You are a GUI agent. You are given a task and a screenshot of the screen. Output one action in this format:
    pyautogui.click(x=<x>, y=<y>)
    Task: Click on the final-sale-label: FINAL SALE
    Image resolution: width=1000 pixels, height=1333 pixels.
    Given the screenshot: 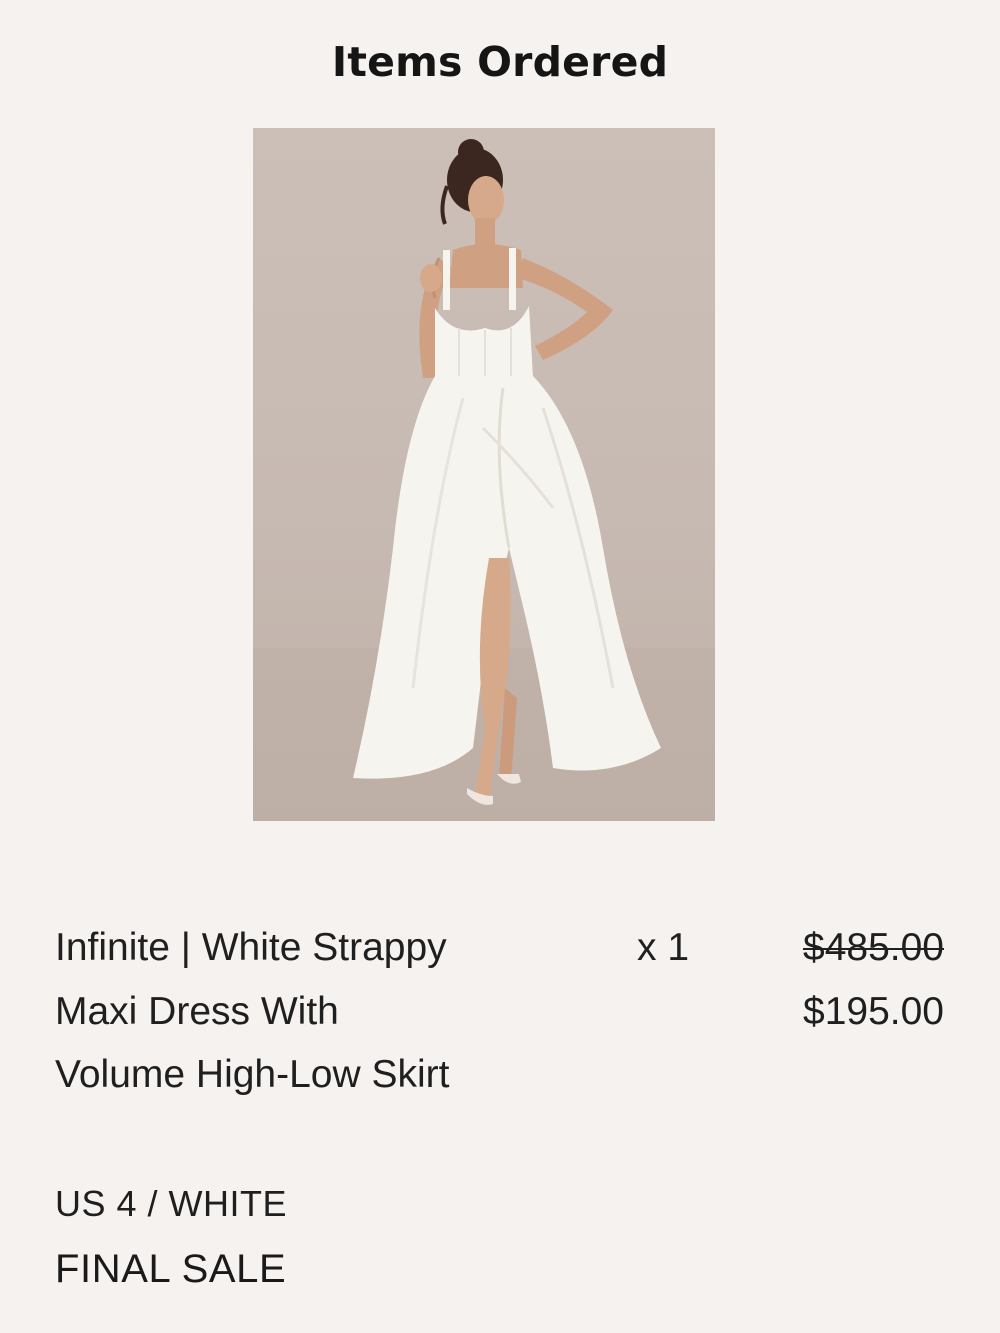 What is the action you would take?
    pyautogui.click(x=171, y=1269)
    